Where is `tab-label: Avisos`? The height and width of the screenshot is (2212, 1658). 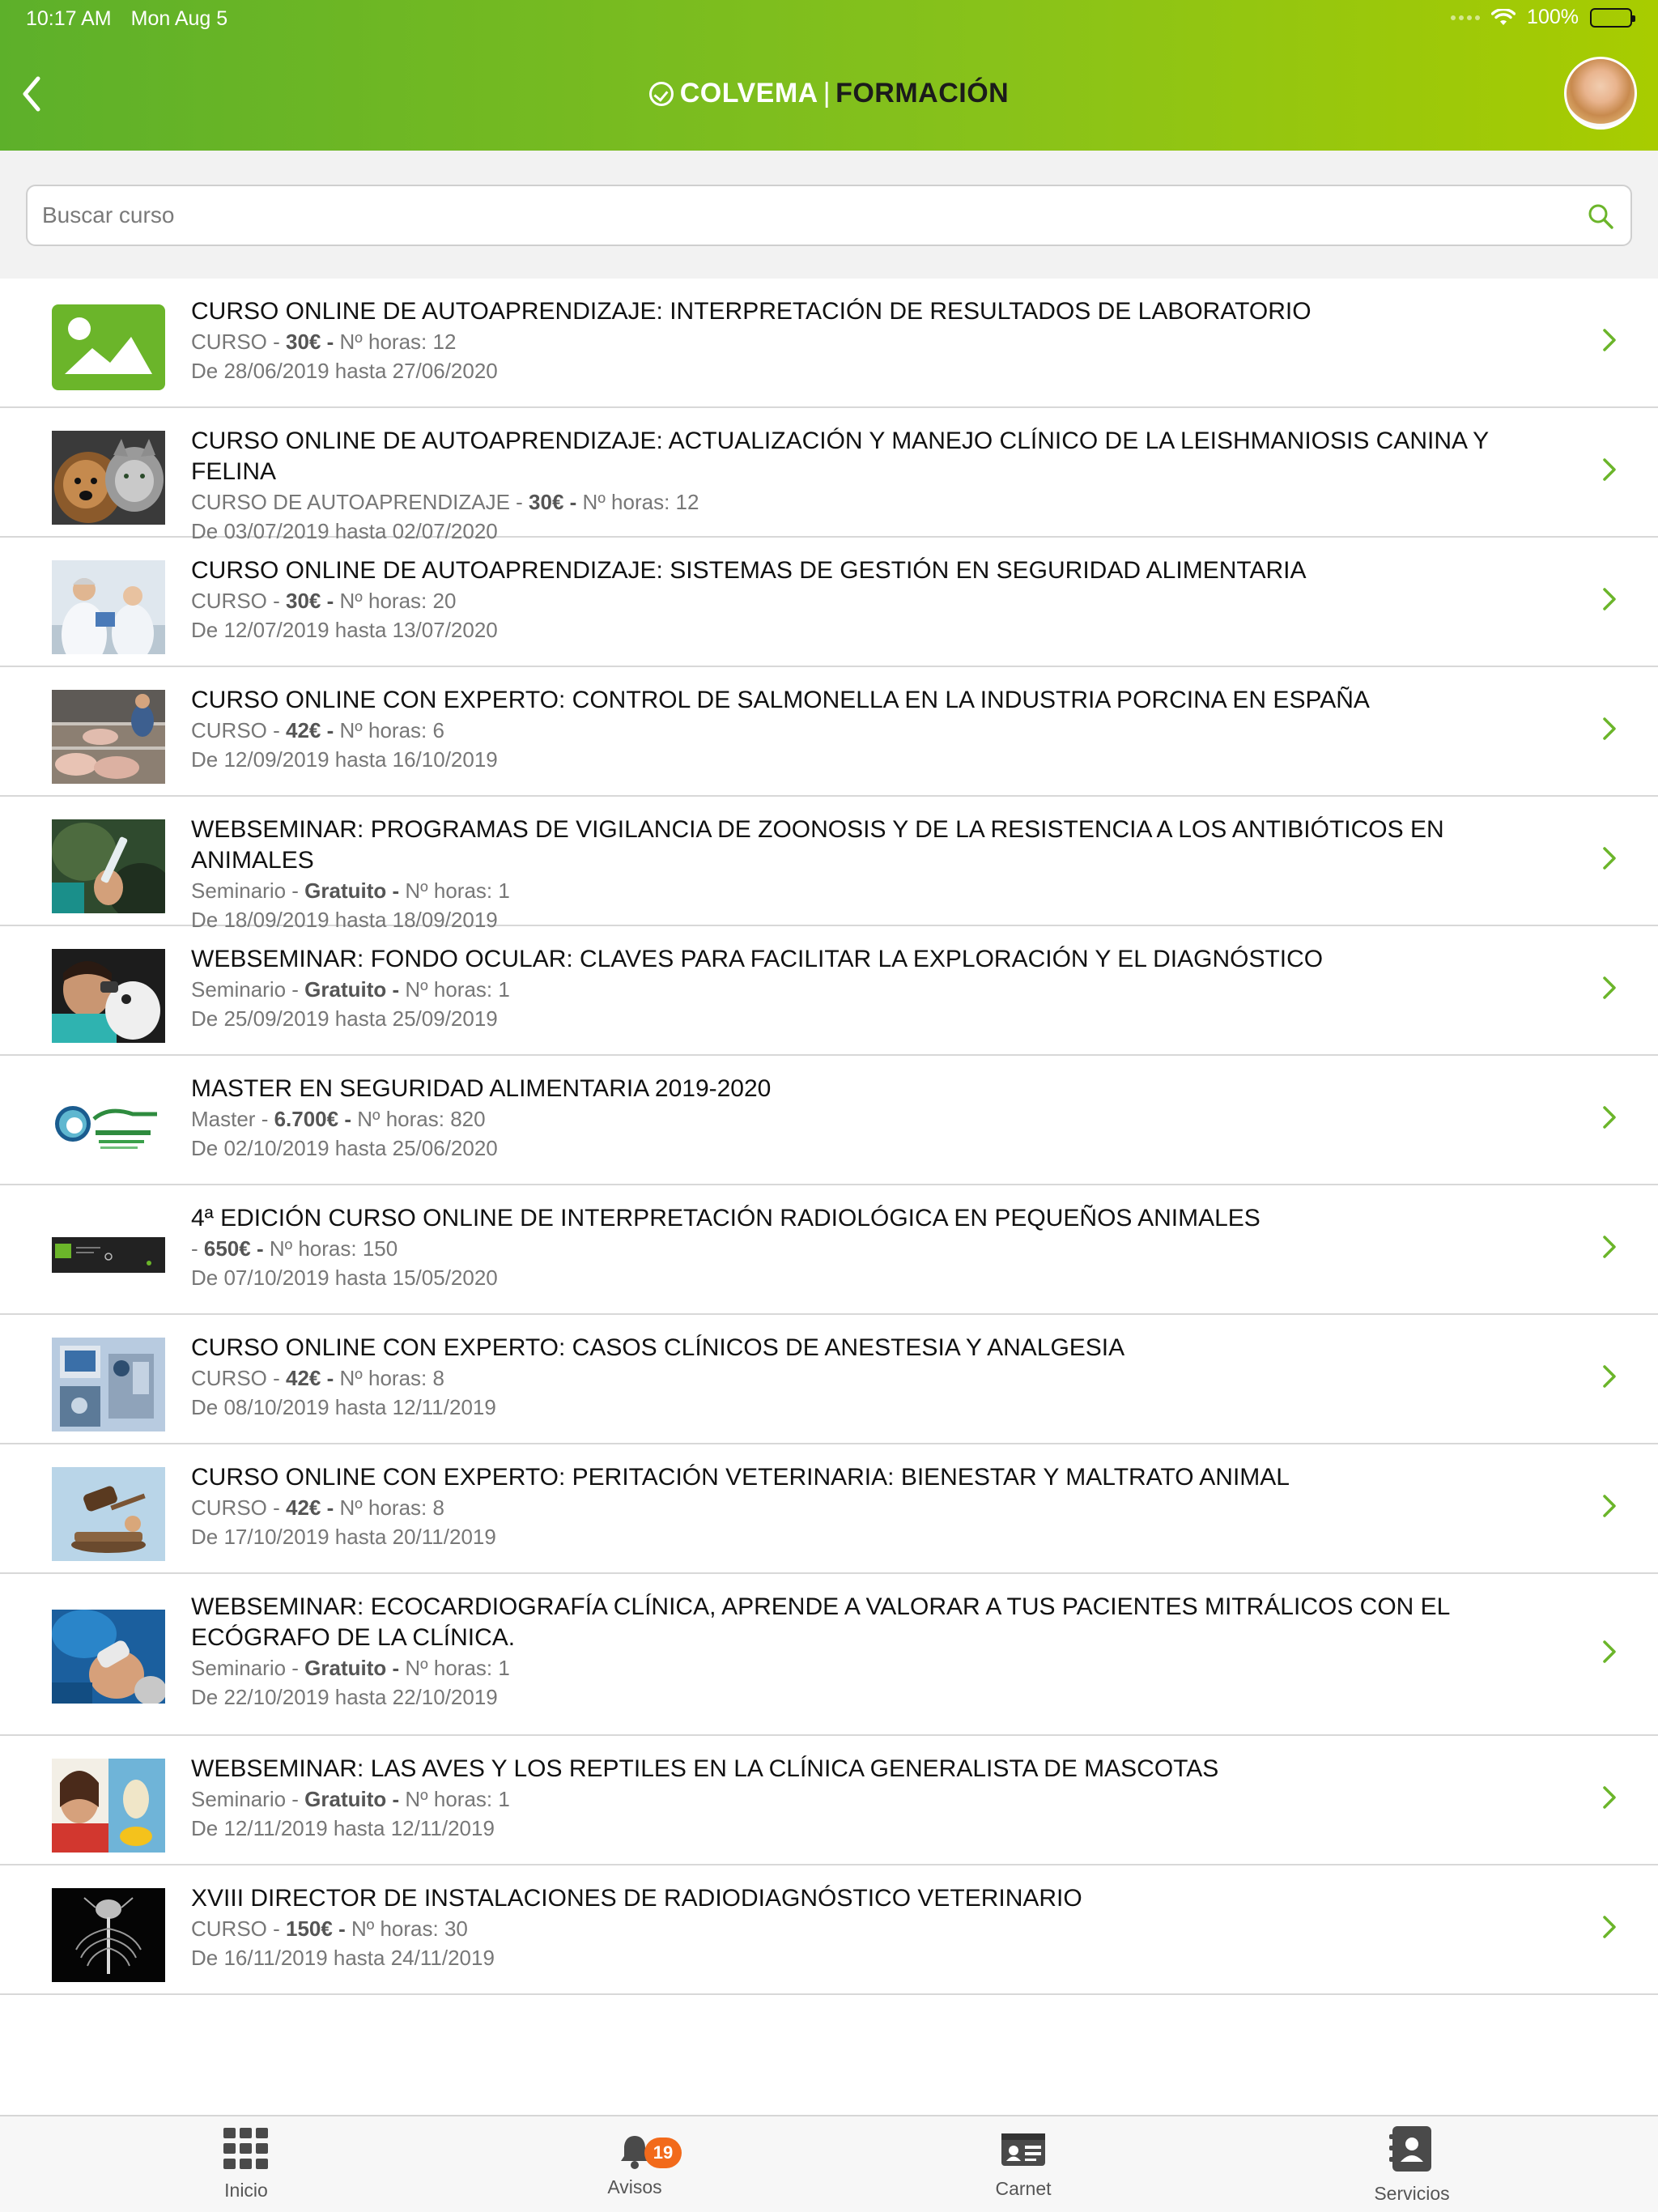
tab-label: Avisos is located at coordinates (634, 2186).